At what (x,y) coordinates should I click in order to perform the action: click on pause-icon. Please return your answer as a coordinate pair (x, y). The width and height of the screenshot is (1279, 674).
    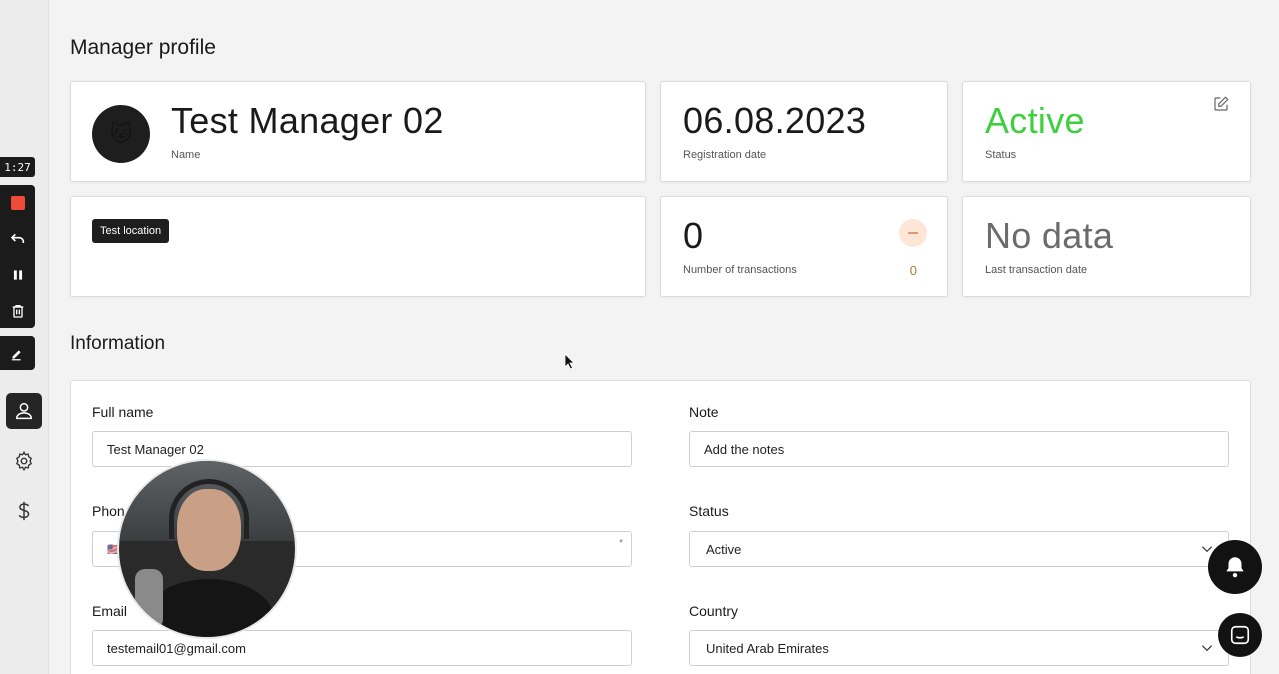
    Looking at the image, I should click on (17, 274).